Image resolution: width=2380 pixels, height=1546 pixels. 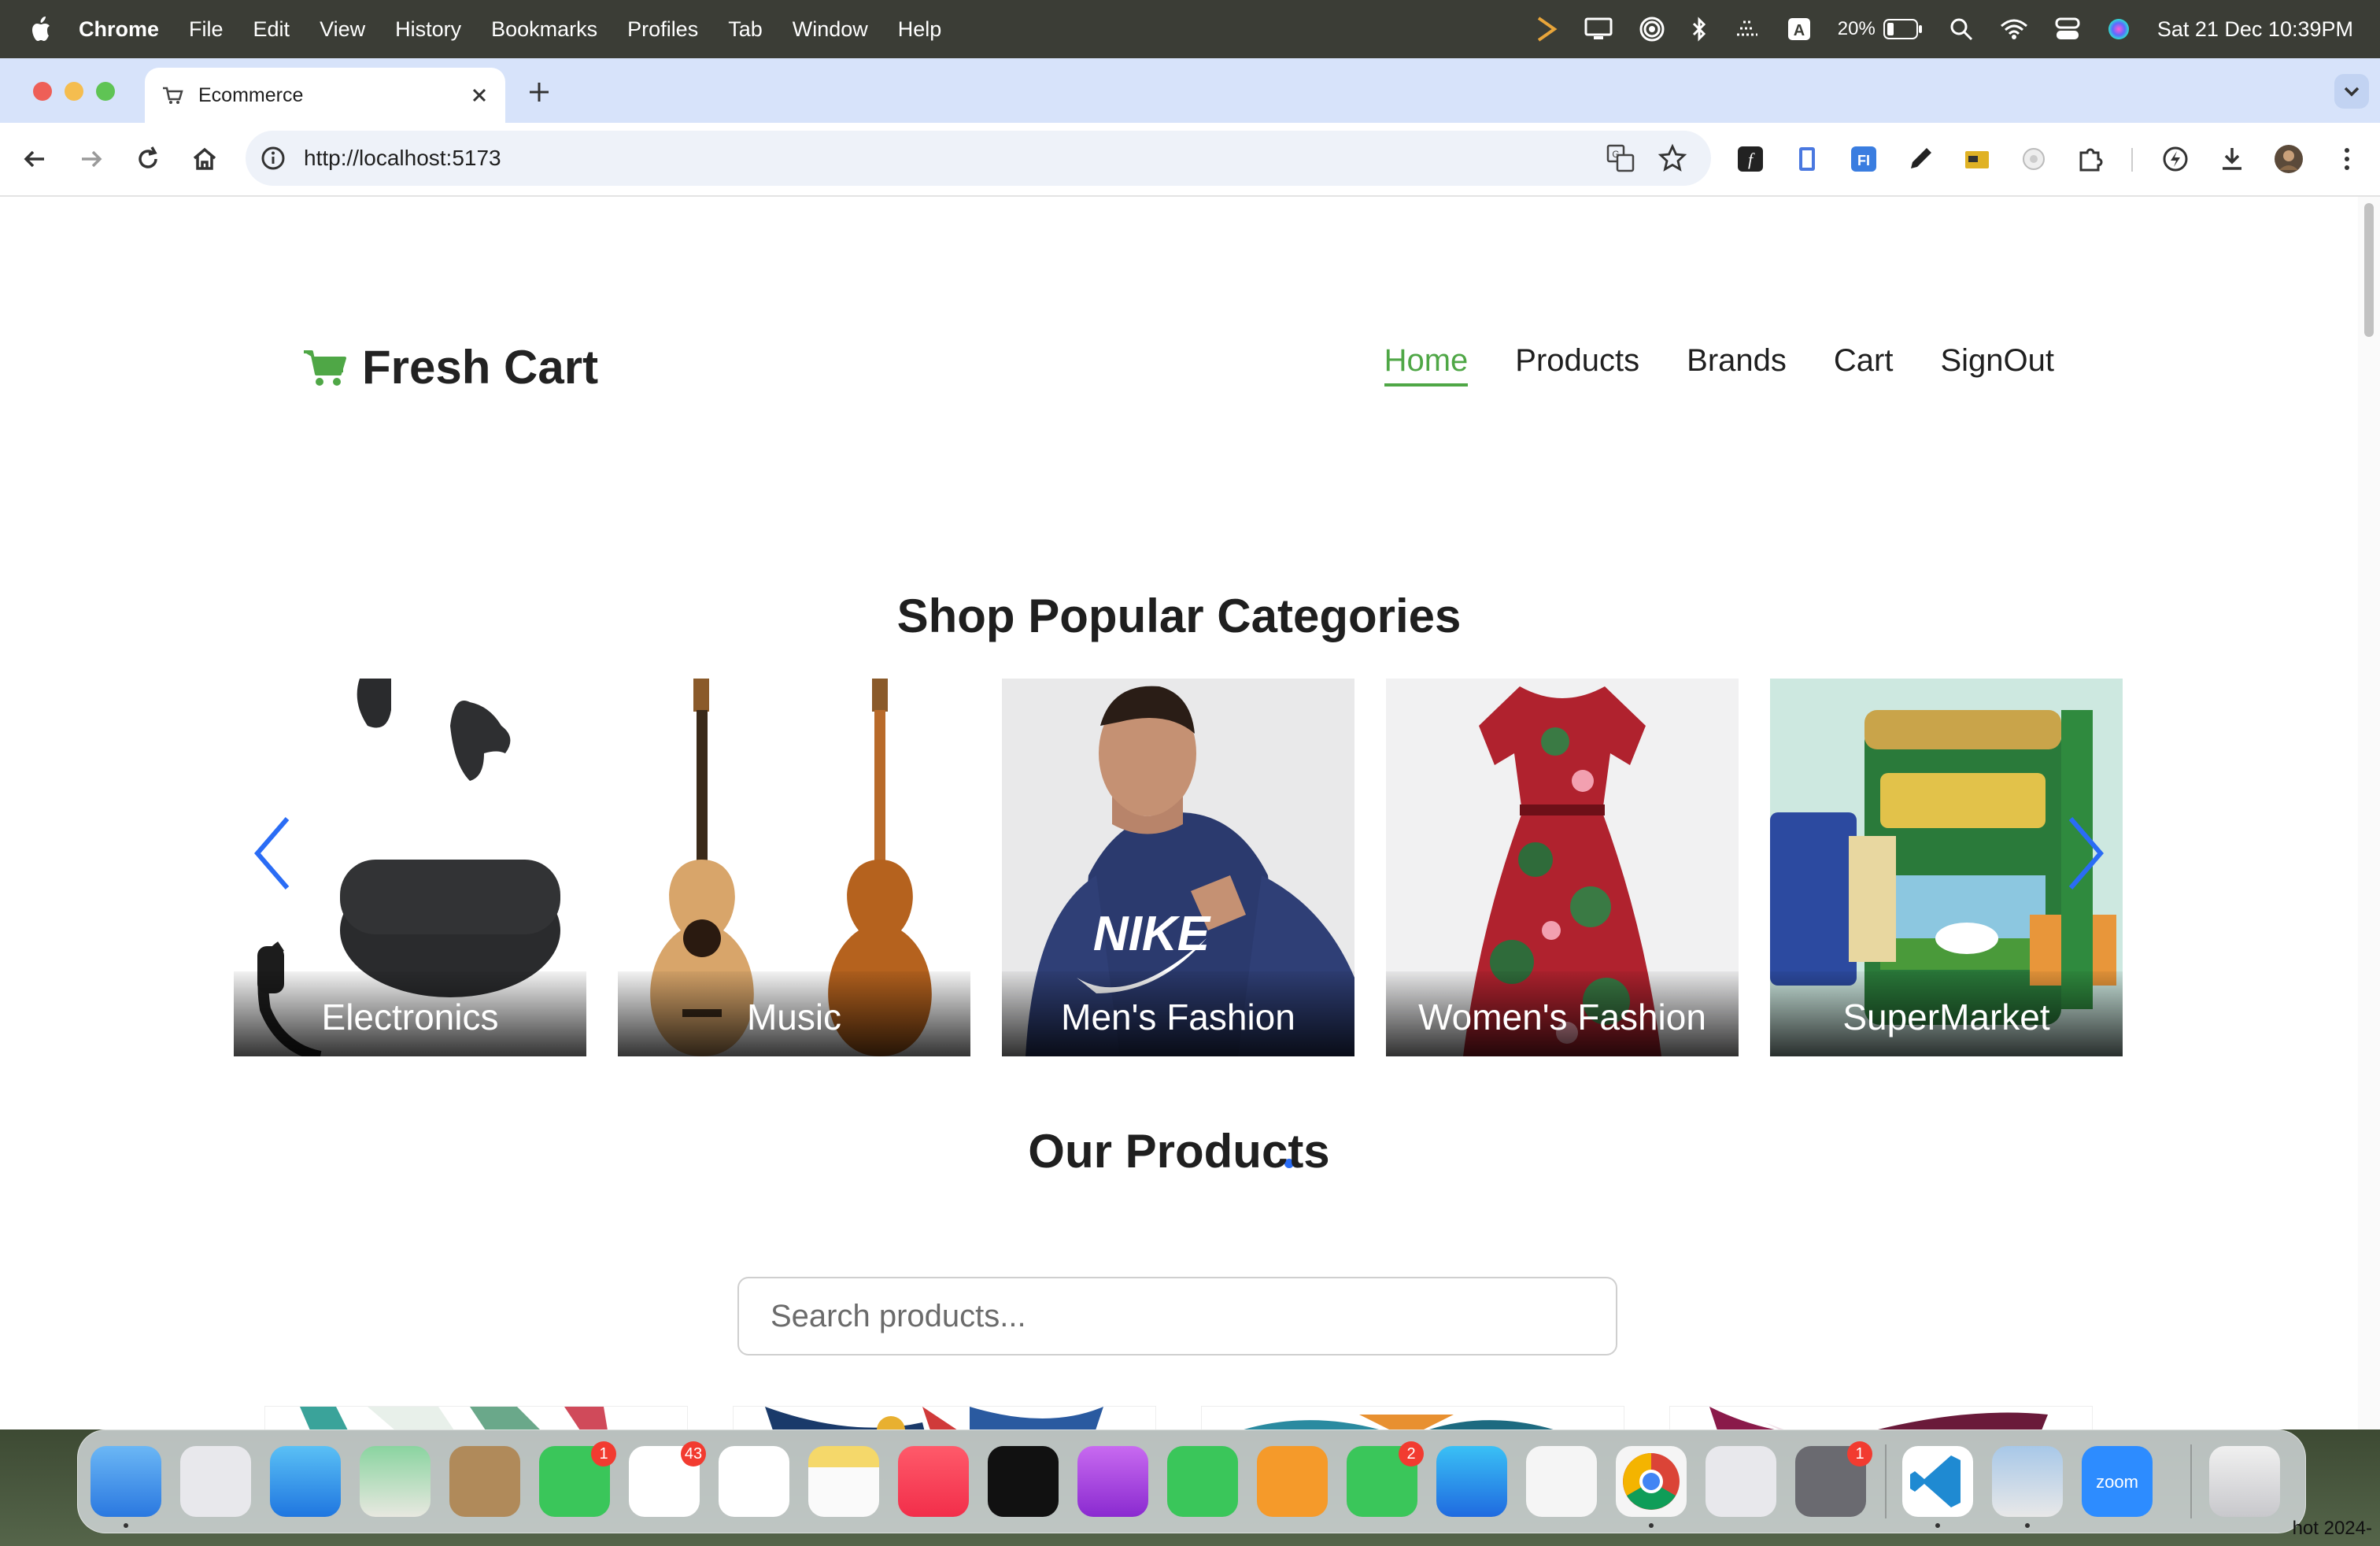 I want to click on url-text: http://localhost:5173, so click(x=402, y=158).